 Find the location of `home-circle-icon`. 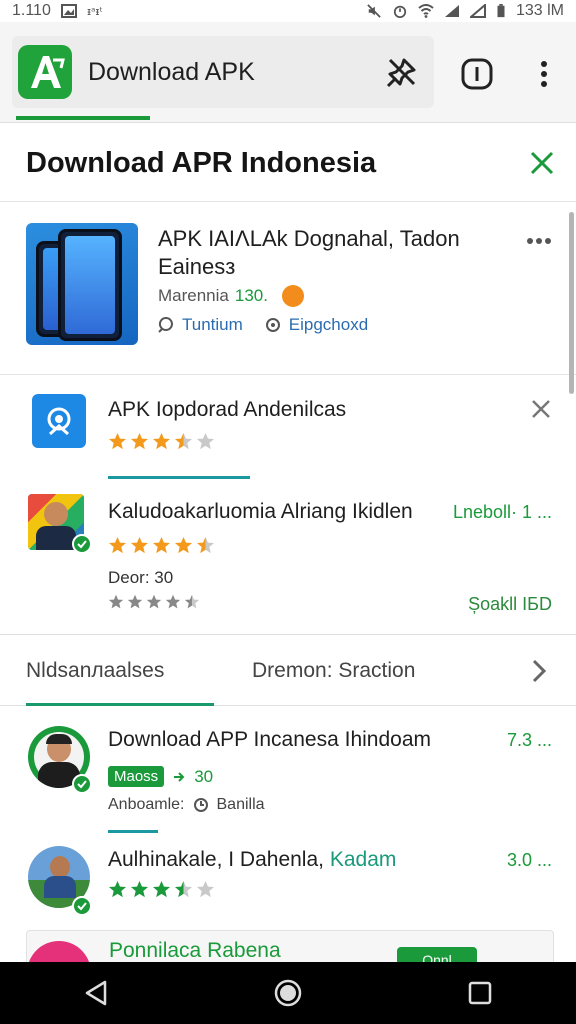

home-circle-icon is located at coordinates (288, 993).